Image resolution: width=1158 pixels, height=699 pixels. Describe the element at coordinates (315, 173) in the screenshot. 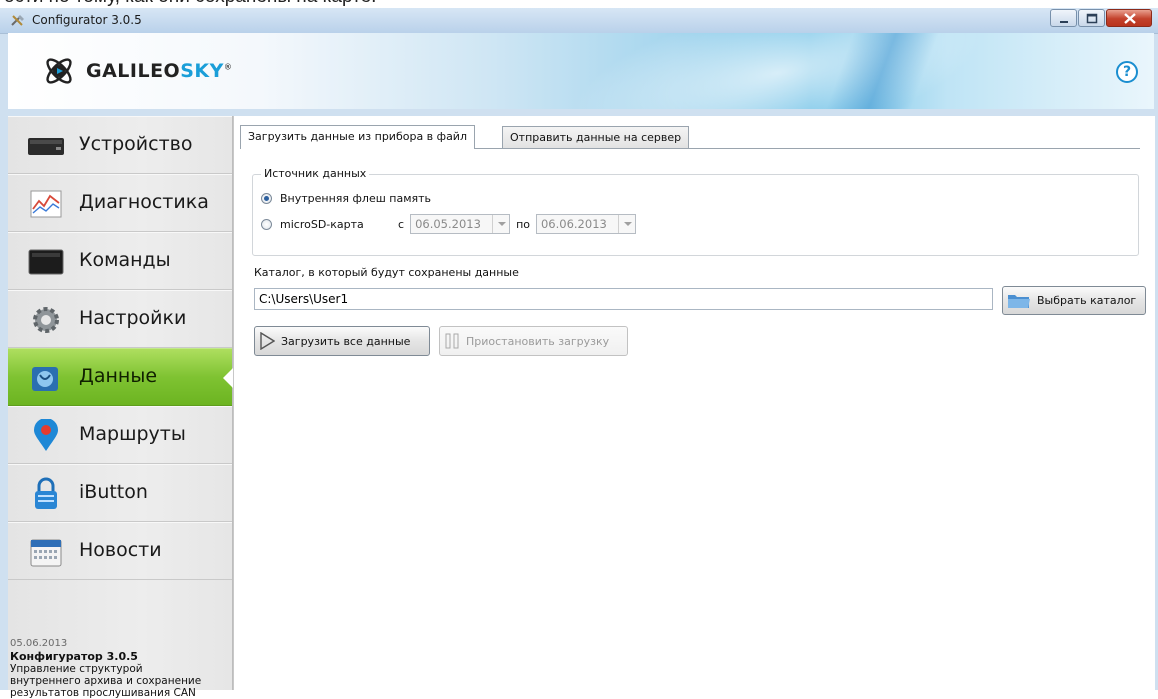

I see `group-legend: Источник данных` at that location.